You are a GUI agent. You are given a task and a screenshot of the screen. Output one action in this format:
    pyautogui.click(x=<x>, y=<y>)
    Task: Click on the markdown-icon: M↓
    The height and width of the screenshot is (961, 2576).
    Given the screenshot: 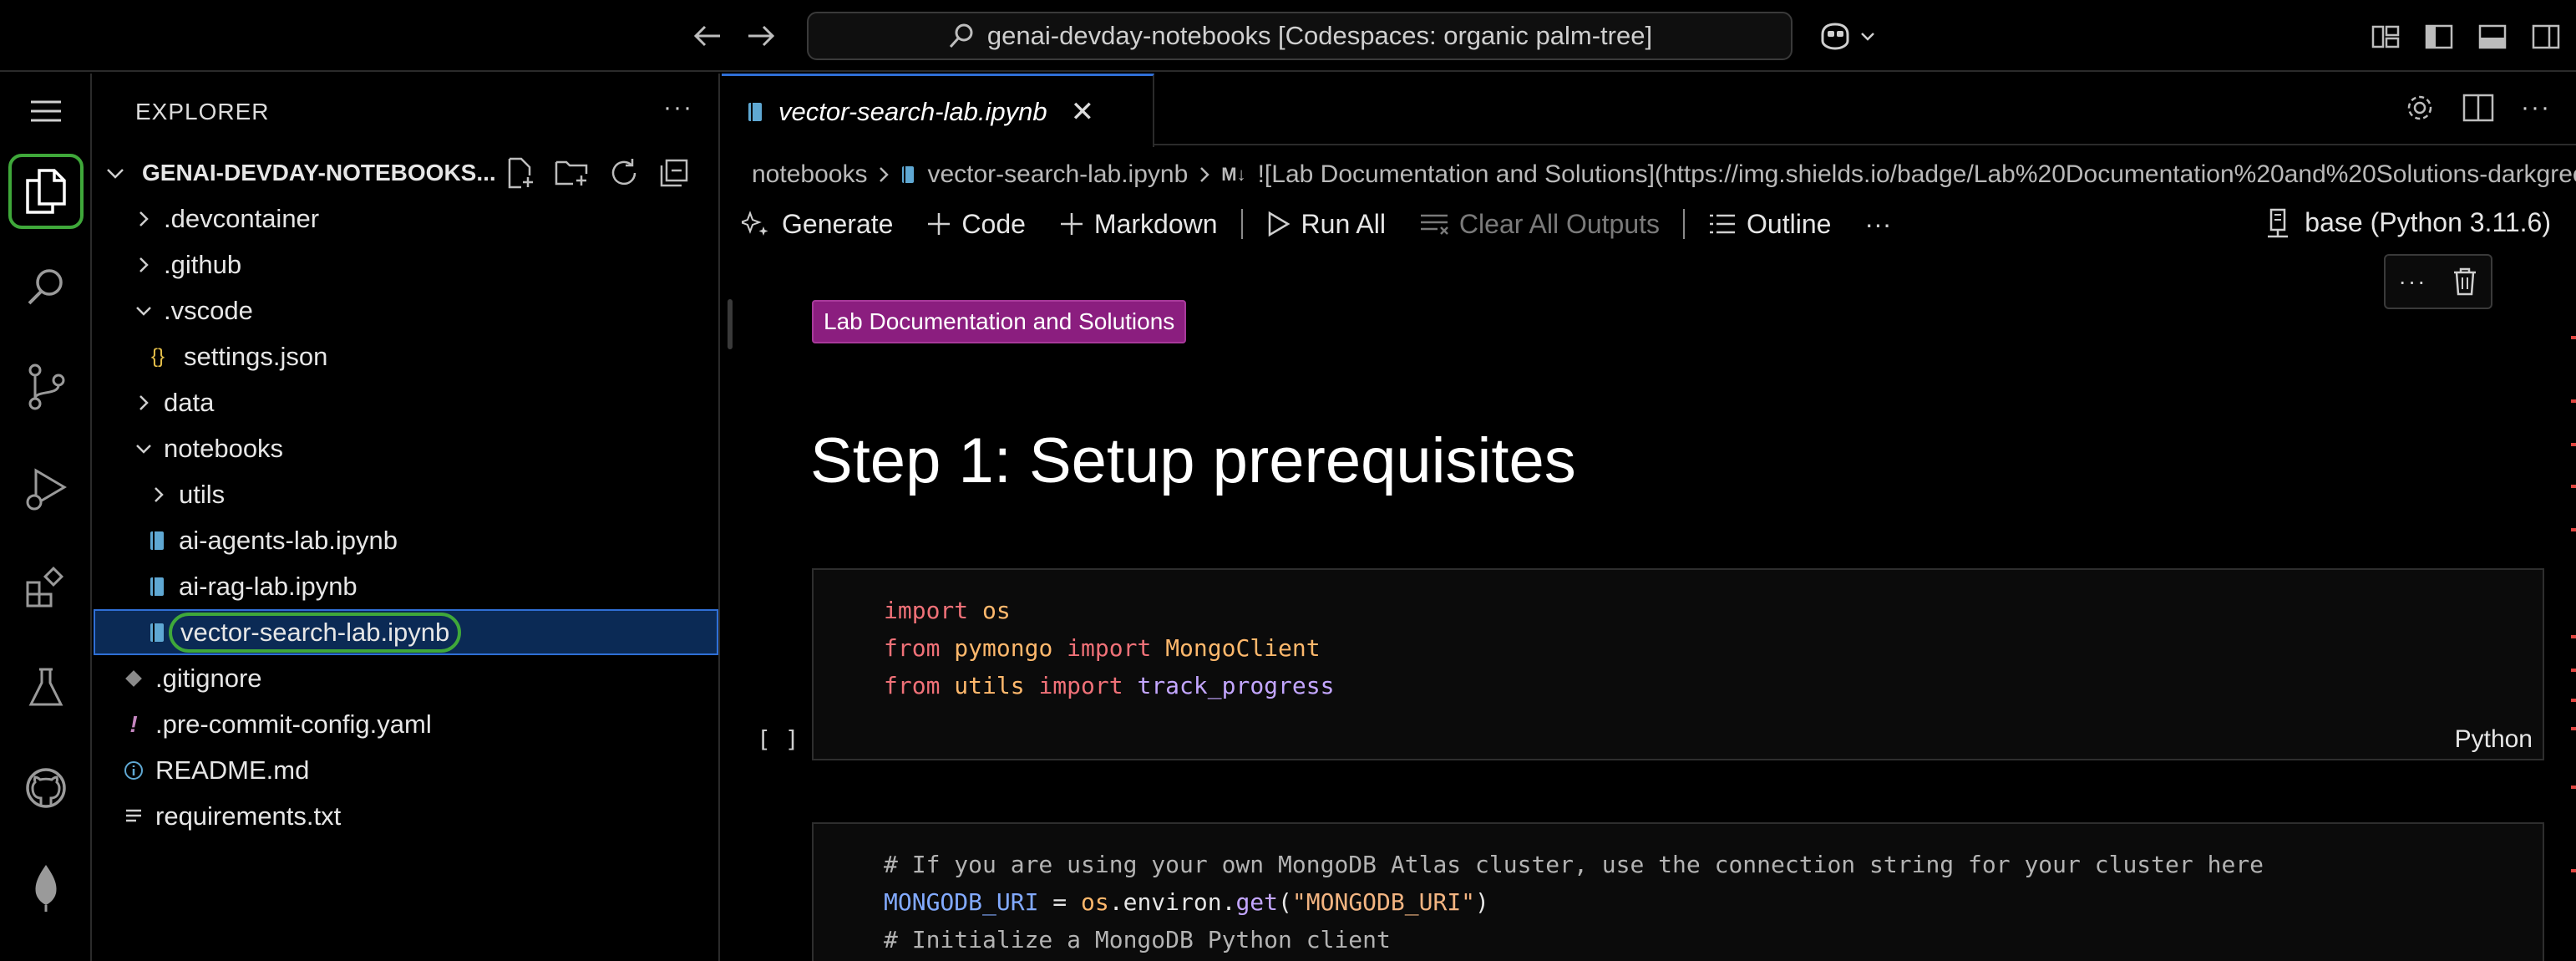 What is the action you would take?
    pyautogui.click(x=1233, y=175)
    